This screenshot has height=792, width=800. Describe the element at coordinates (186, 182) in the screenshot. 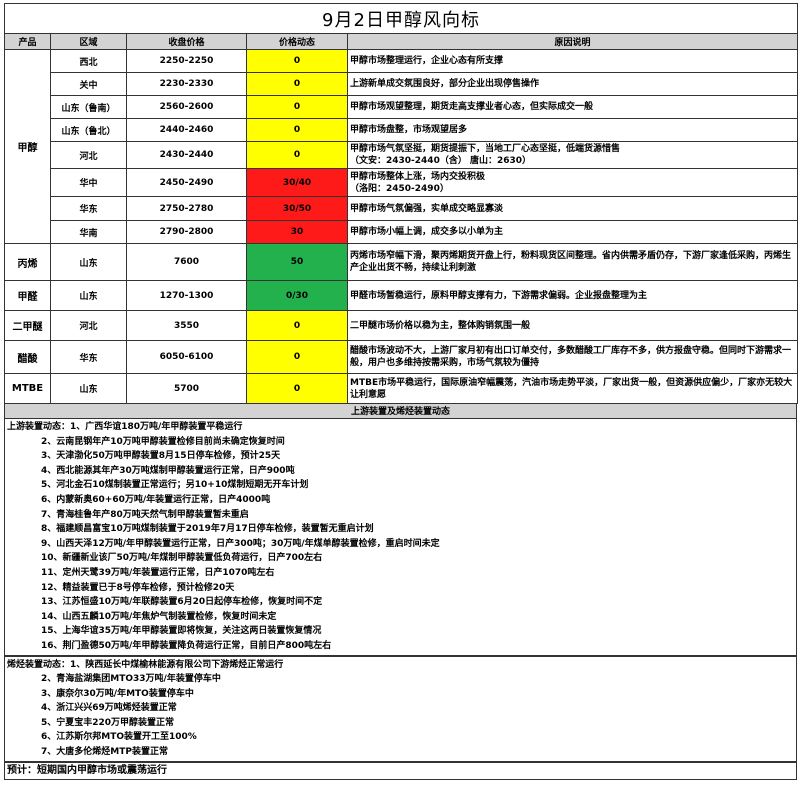

I see `price-cell: 2450-2490` at that location.